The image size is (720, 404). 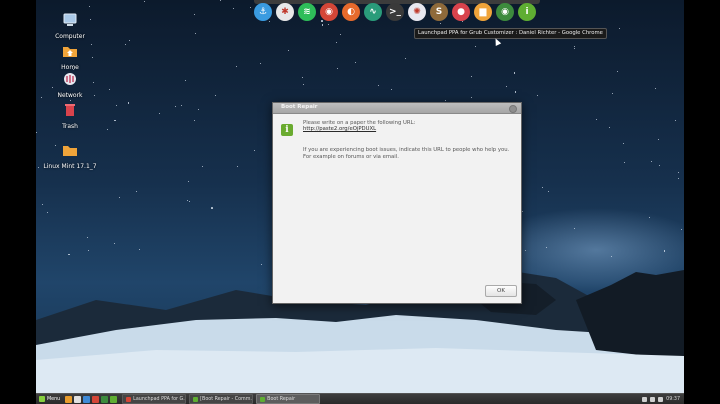 I want to click on trash-icon, so click(x=70, y=110).